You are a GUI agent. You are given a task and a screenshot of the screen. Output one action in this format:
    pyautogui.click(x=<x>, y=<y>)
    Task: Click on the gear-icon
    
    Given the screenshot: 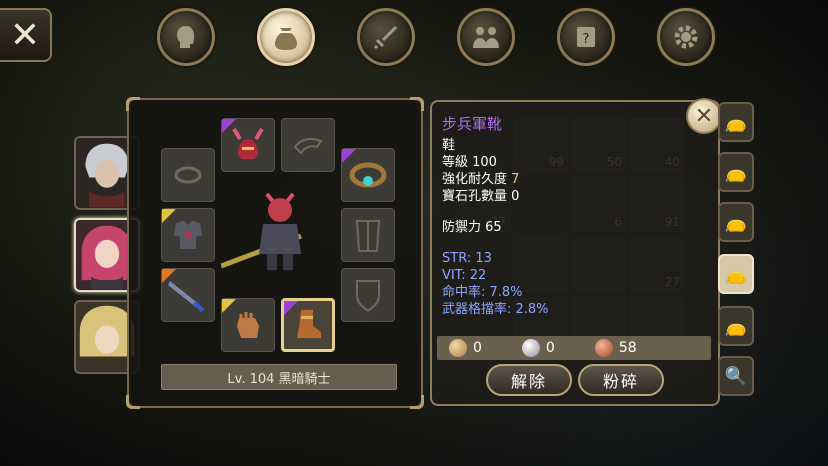 What is the action you would take?
    pyautogui.click(x=686, y=37)
    